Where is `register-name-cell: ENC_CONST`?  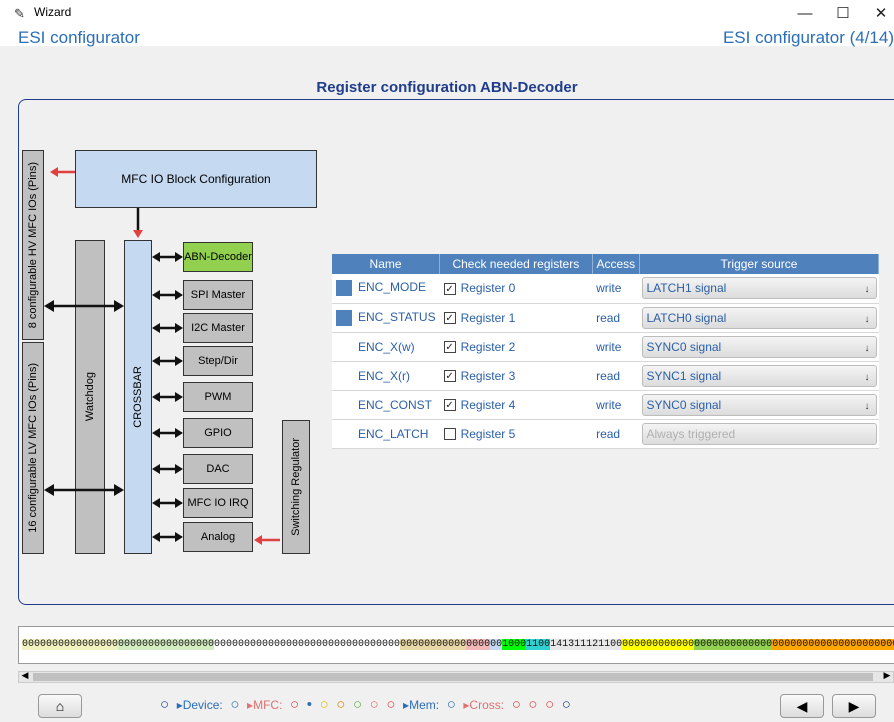
register-name-cell: ENC_CONST is located at coordinates (386, 405).